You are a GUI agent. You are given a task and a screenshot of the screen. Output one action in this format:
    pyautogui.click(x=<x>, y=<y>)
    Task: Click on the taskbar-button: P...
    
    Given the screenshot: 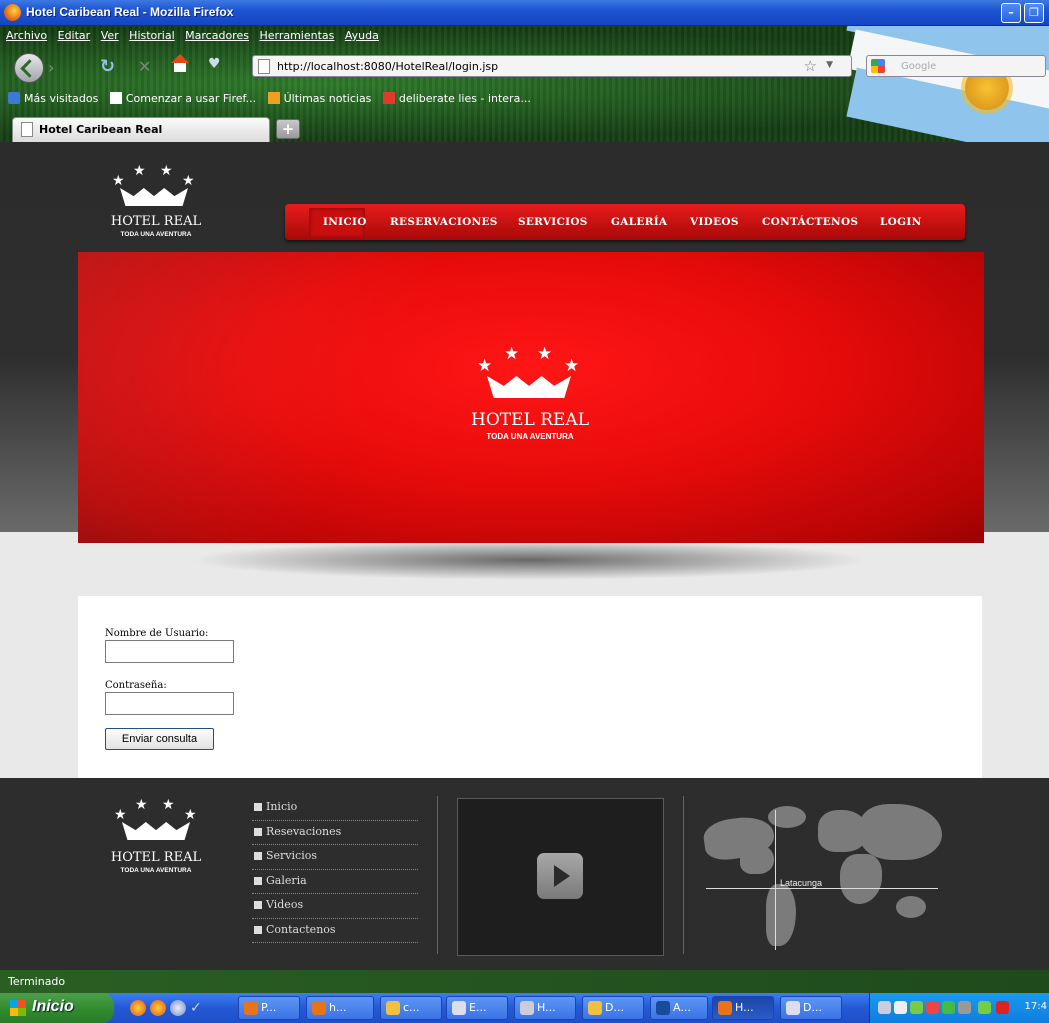 What is the action you would take?
    pyautogui.click(x=269, y=1008)
    